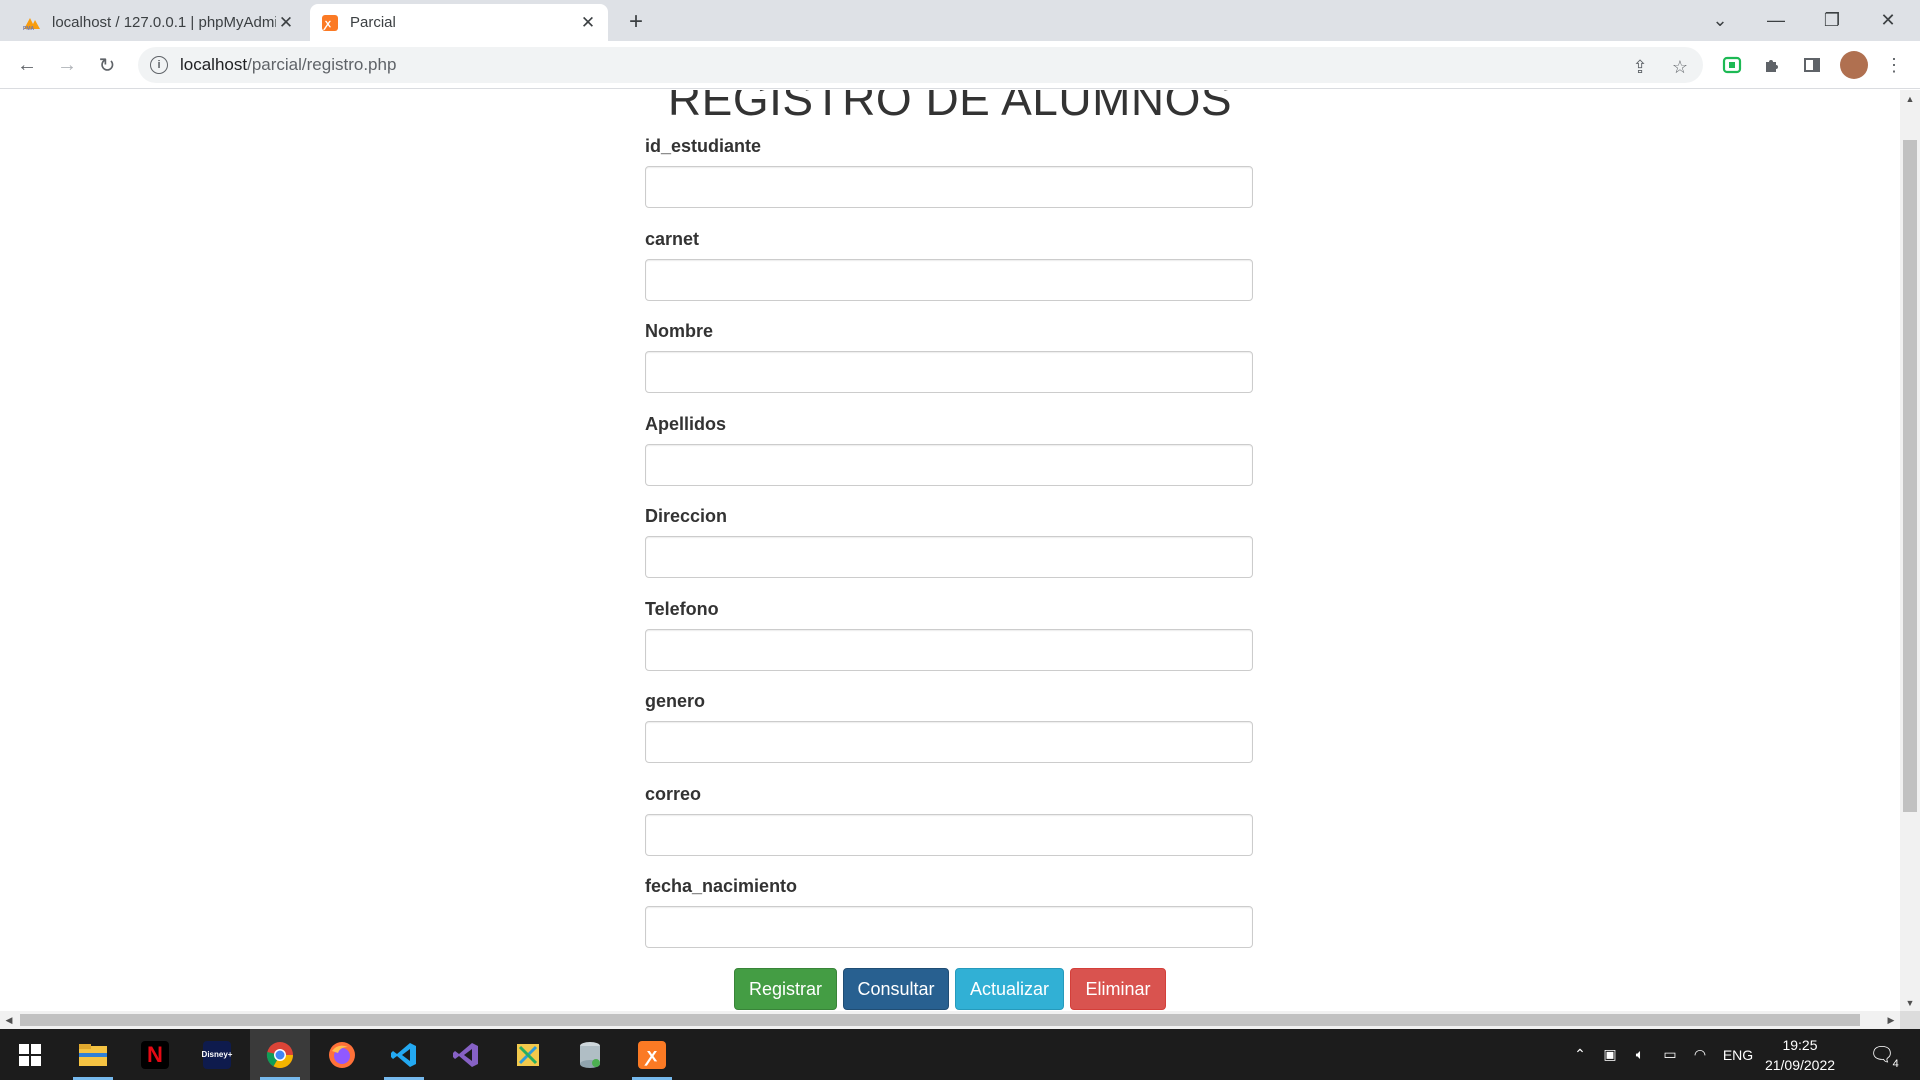  Describe the element at coordinates (896, 989) in the screenshot. I see `consultar-button: Consultar` at that location.